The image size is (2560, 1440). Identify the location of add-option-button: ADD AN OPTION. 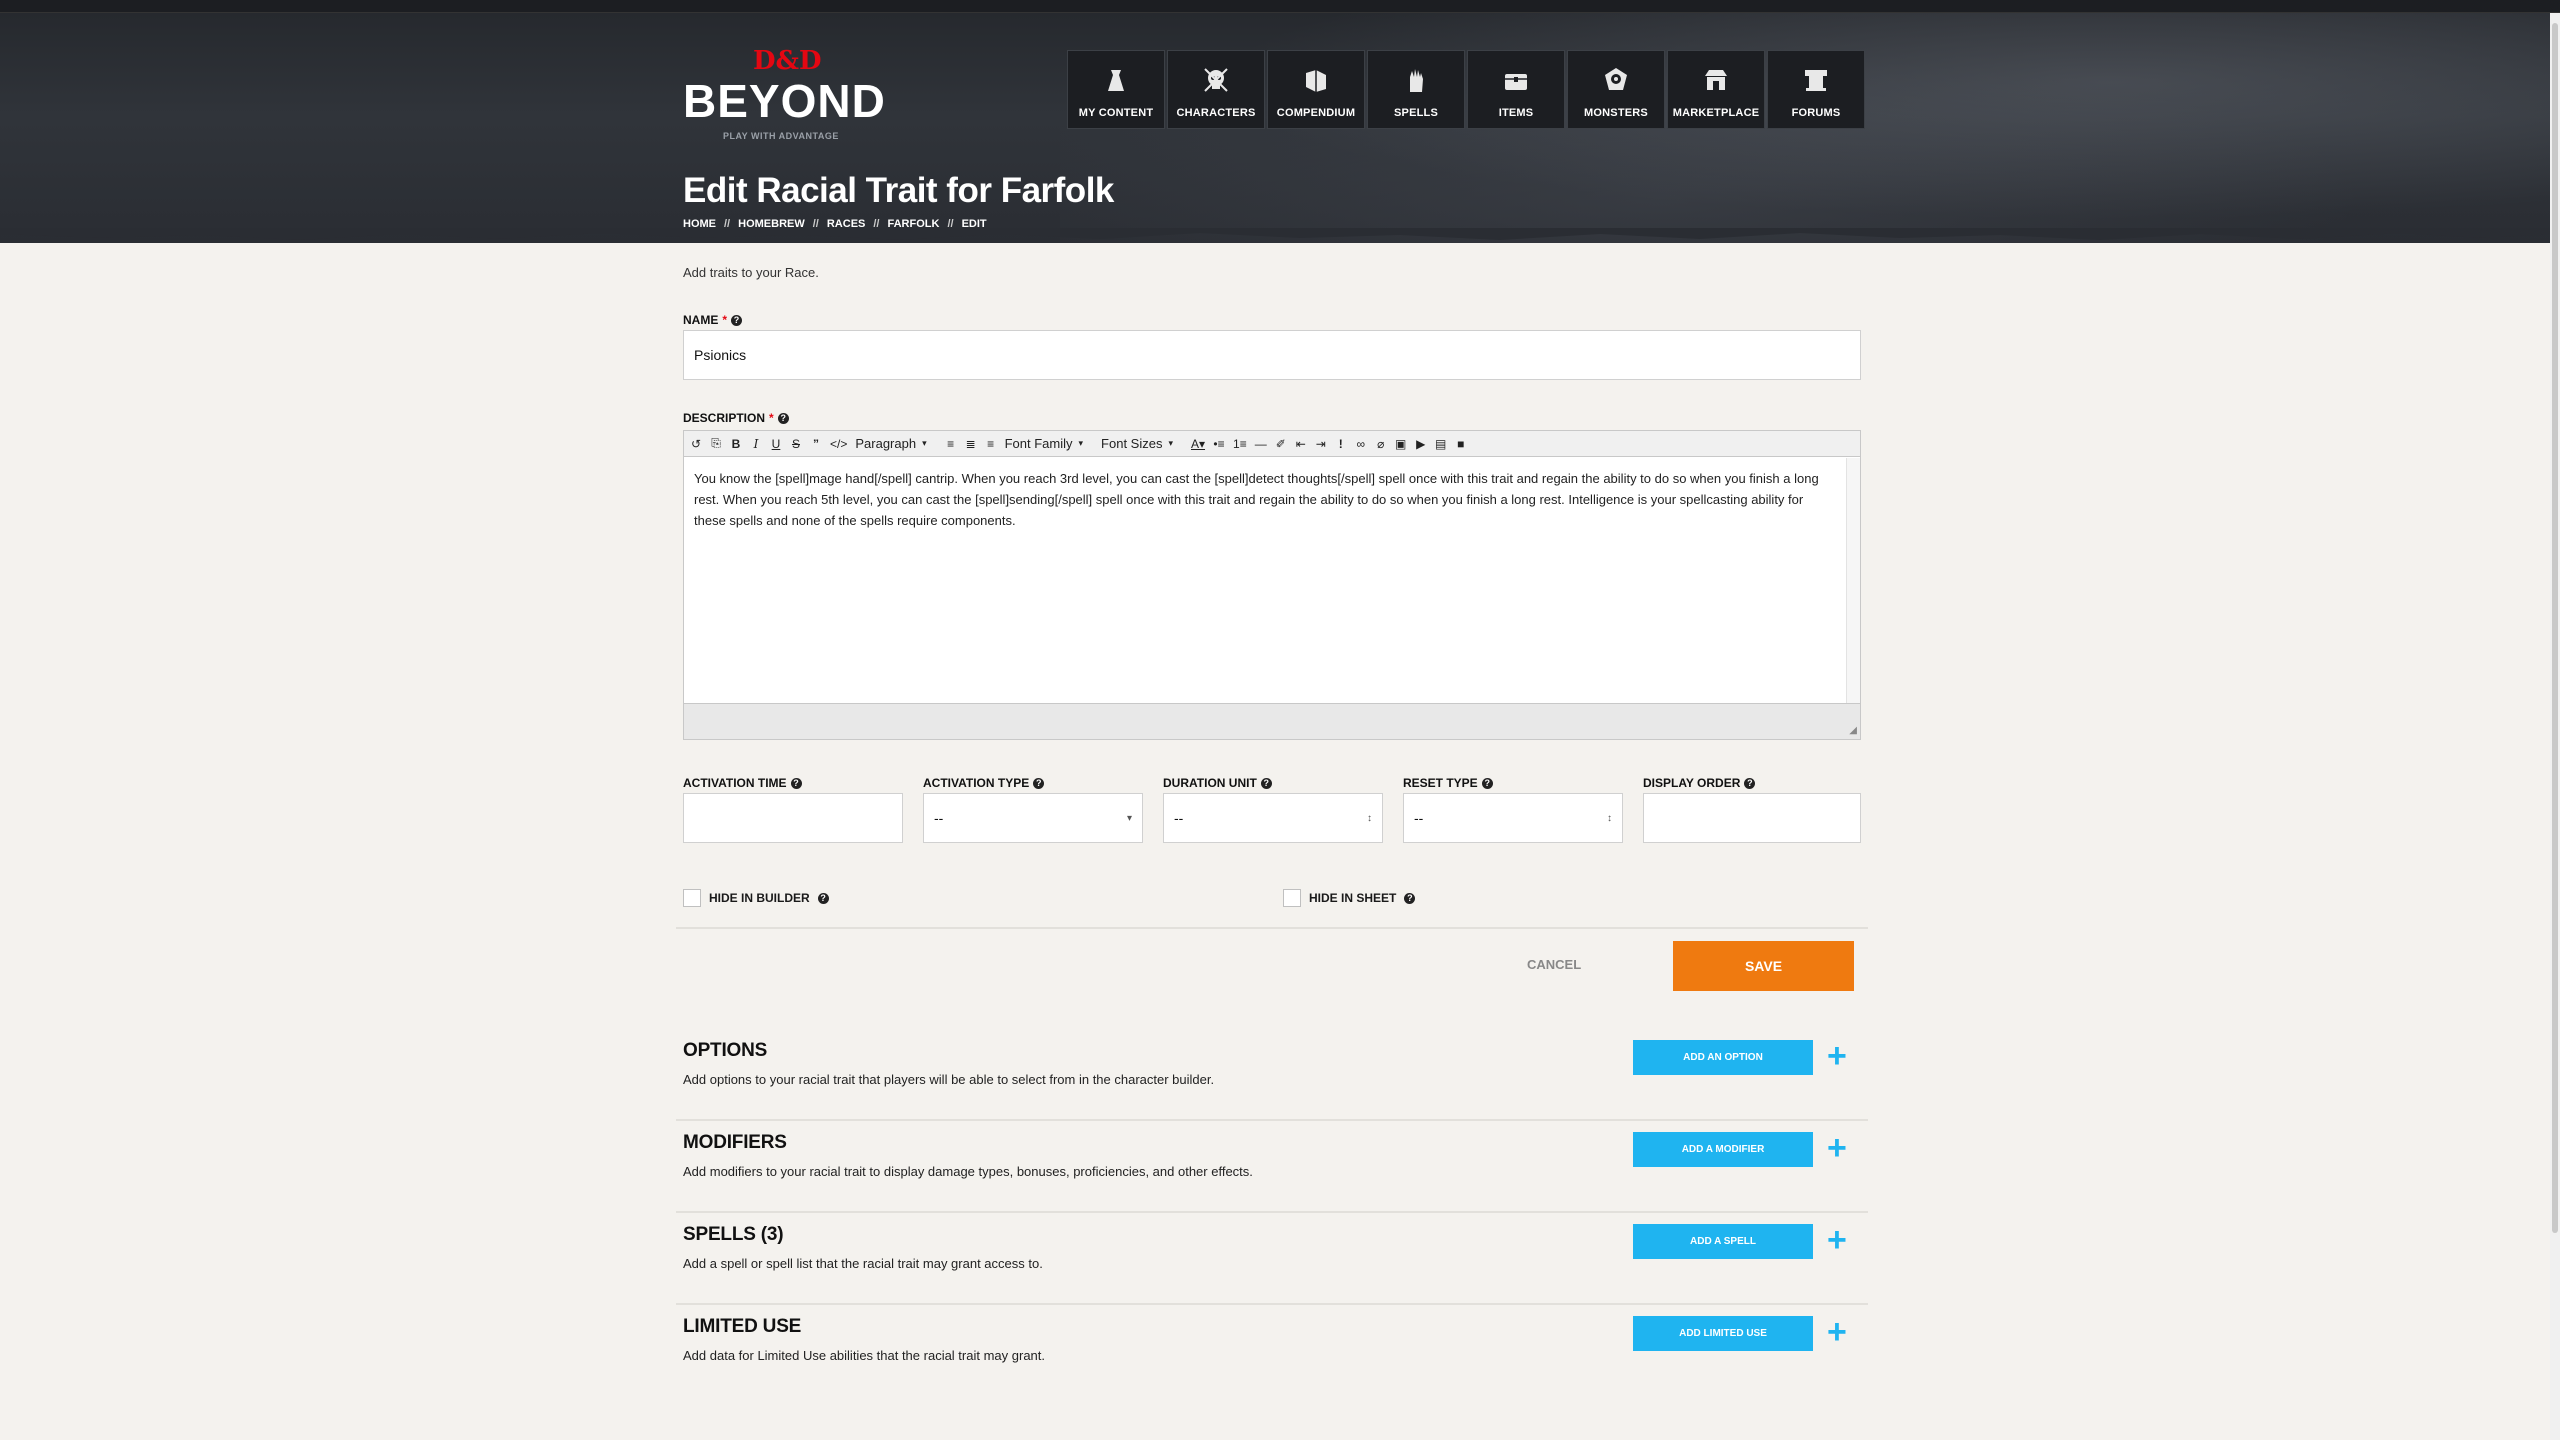
(1723, 1057).